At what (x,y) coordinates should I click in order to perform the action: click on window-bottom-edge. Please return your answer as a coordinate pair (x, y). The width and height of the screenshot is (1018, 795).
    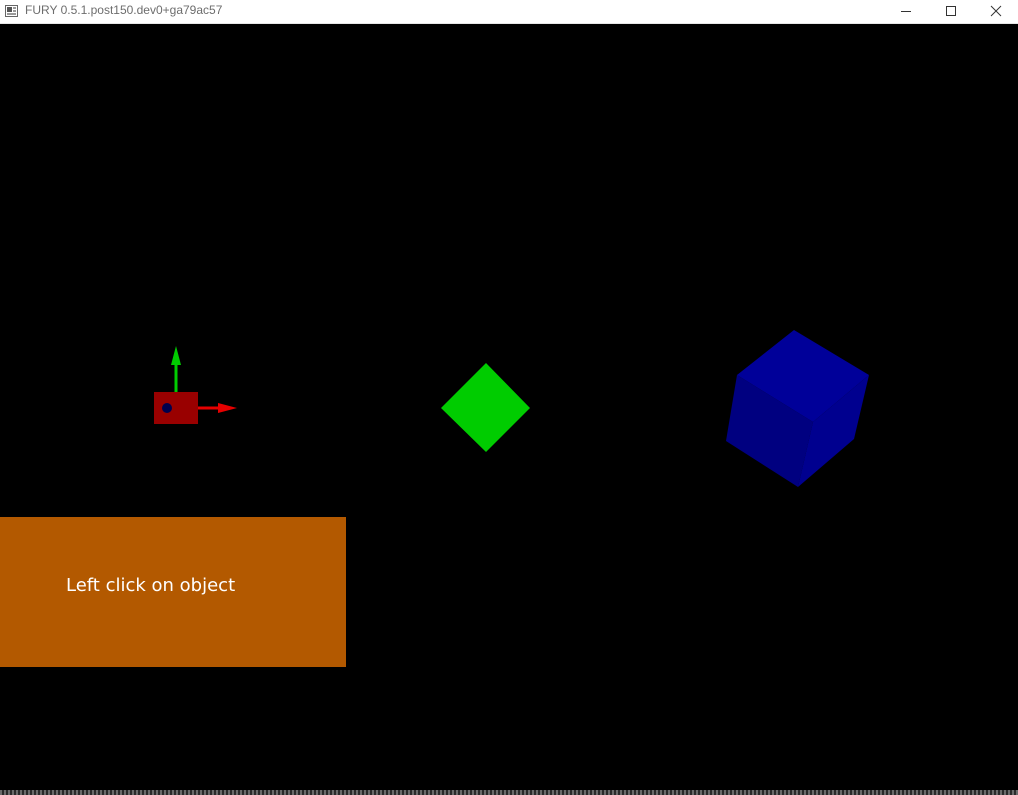
    Looking at the image, I should click on (509, 792).